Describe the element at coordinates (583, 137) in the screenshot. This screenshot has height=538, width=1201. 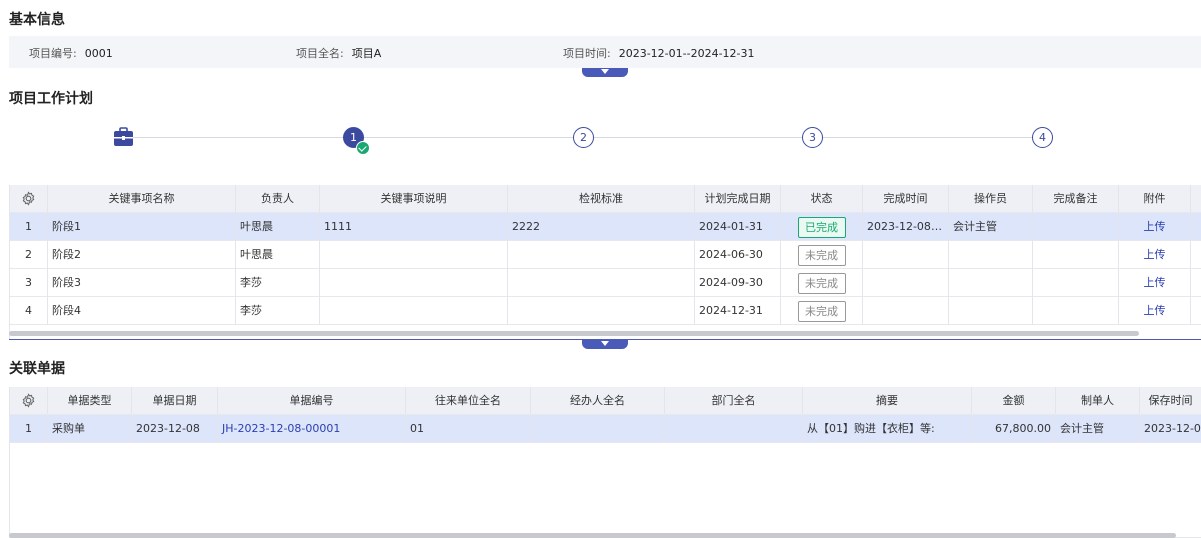
I see `step-2: 2` at that location.